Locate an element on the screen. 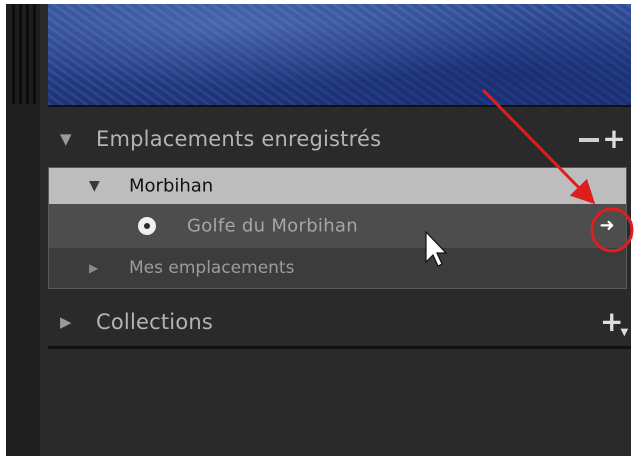 This screenshot has height=461, width=637. collapse-triangle-icon: ▼ is located at coordinates (94, 186).